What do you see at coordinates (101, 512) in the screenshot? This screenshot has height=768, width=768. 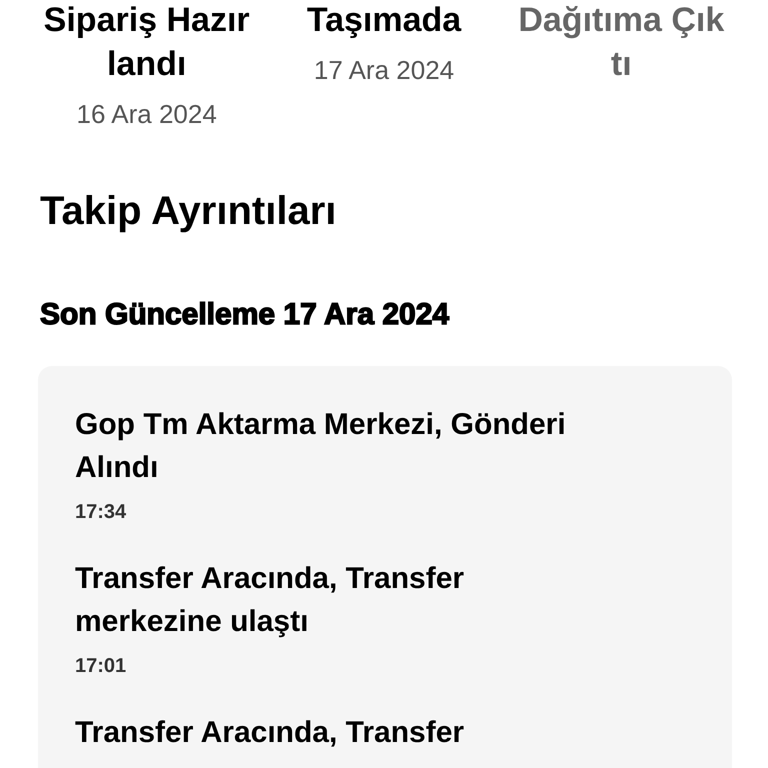 I see `event-time: 17:34` at bounding box center [101, 512].